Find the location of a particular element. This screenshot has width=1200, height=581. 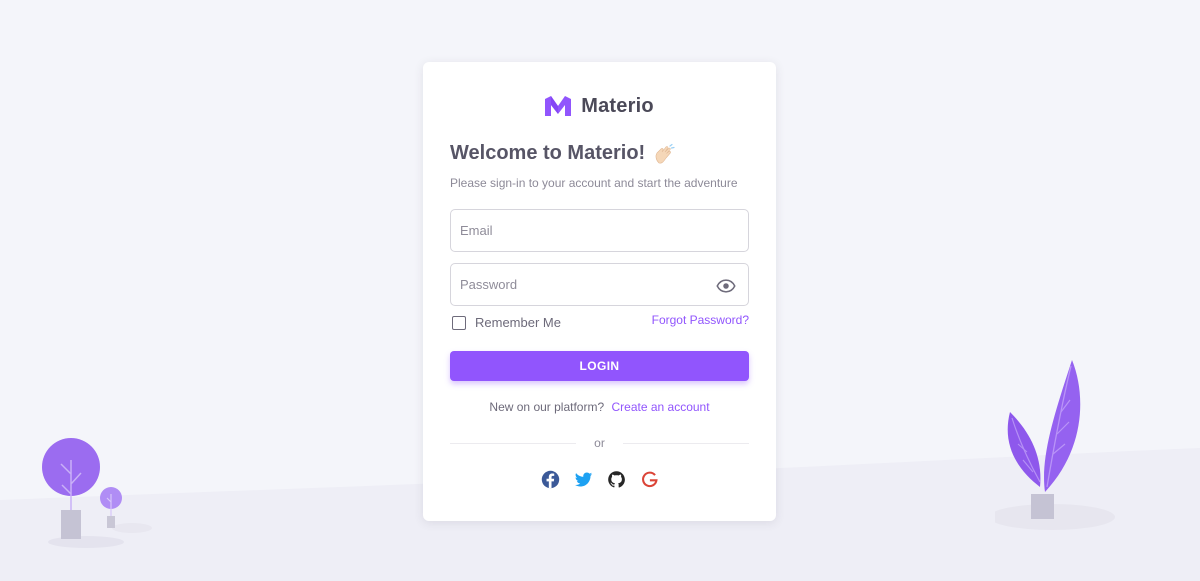

remember-me-checkbox: Remember Me is located at coordinates (506, 322).